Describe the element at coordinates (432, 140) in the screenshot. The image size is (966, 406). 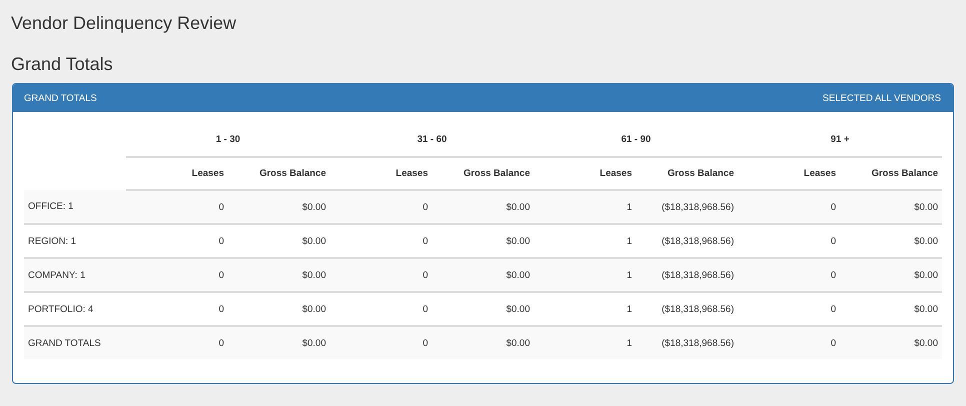
I see `column-group-header: 31 - 60` at that location.